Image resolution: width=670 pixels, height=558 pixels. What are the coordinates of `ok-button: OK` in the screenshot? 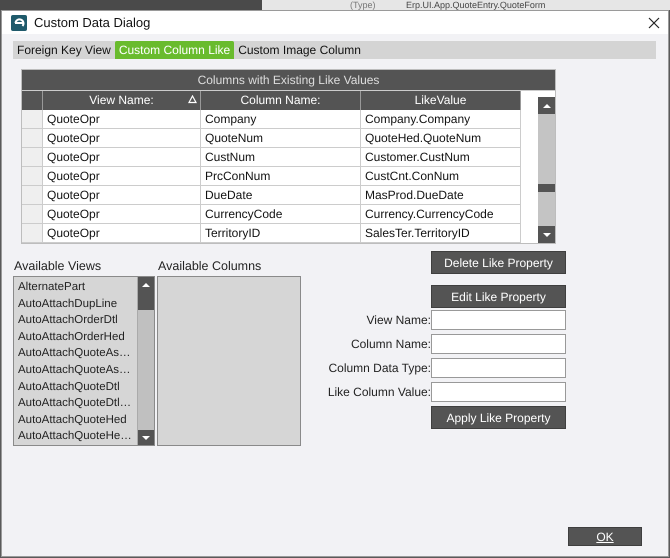 It's located at (605, 536).